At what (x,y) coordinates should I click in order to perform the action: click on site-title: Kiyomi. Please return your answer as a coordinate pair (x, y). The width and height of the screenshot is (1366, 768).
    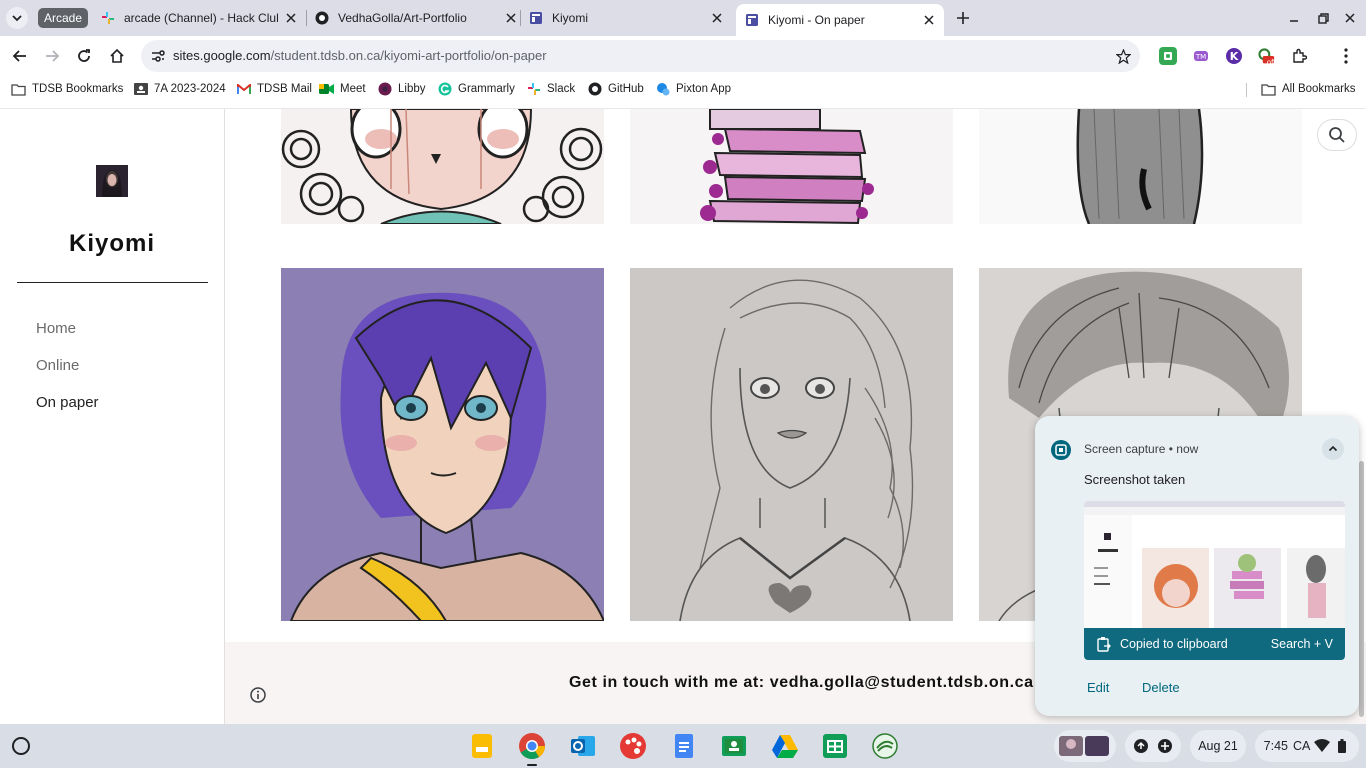
    Looking at the image, I should click on (112, 244).